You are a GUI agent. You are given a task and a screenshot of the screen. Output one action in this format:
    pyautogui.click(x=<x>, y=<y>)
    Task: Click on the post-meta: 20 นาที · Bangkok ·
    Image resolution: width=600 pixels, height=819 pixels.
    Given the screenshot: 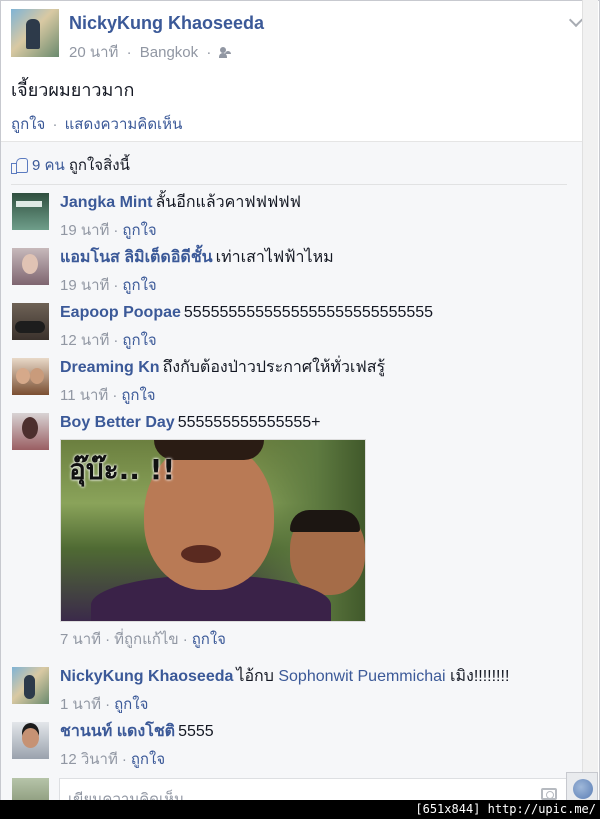 What is the action you would take?
    pyautogui.click(x=151, y=52)
    